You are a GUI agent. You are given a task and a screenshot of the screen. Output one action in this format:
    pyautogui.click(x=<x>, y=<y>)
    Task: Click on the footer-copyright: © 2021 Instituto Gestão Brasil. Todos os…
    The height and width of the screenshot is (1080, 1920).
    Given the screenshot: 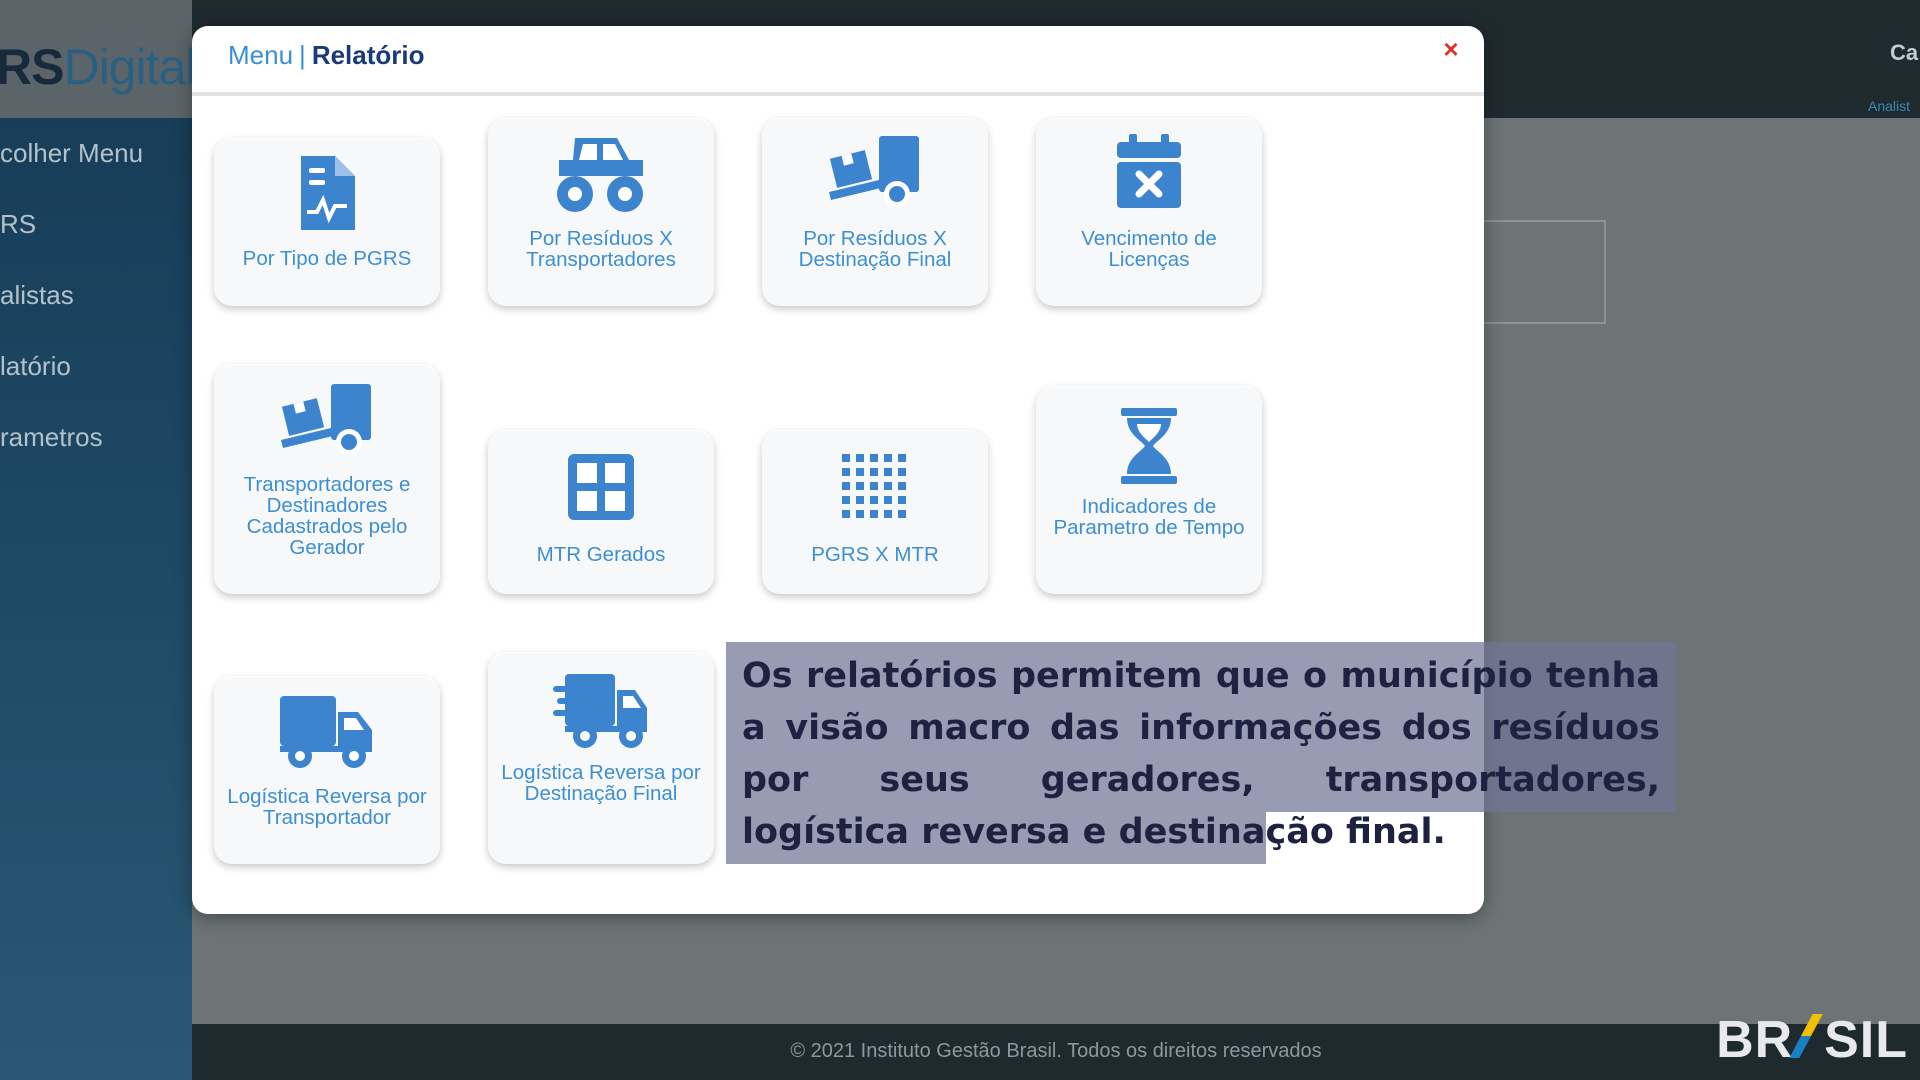 What is the action you would take?
    pyautogui.click(x=1056, y=1051)
    